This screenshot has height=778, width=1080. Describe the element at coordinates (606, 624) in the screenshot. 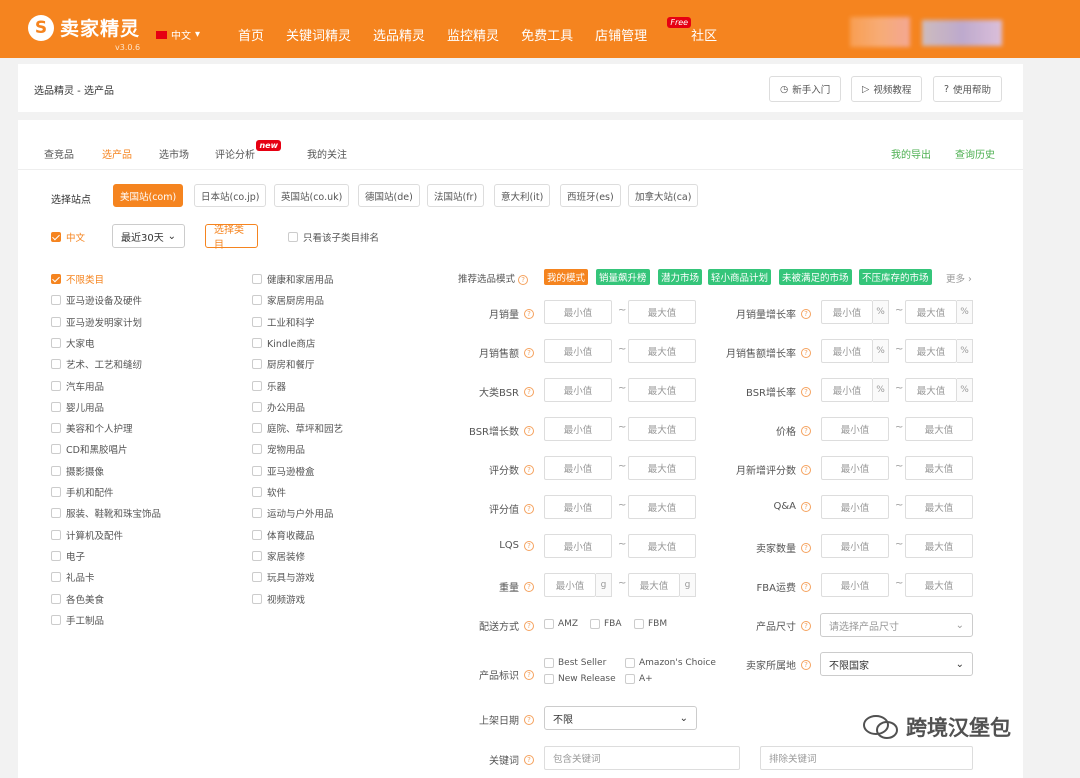

I see `ship-fba: FBA` at that location.